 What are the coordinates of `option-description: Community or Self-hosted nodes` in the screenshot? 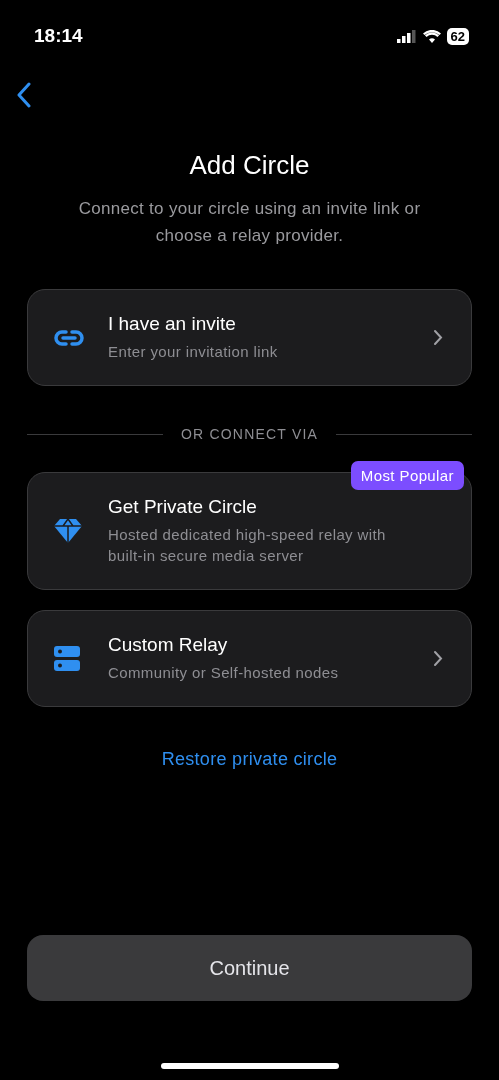 It's located at (224, 673).